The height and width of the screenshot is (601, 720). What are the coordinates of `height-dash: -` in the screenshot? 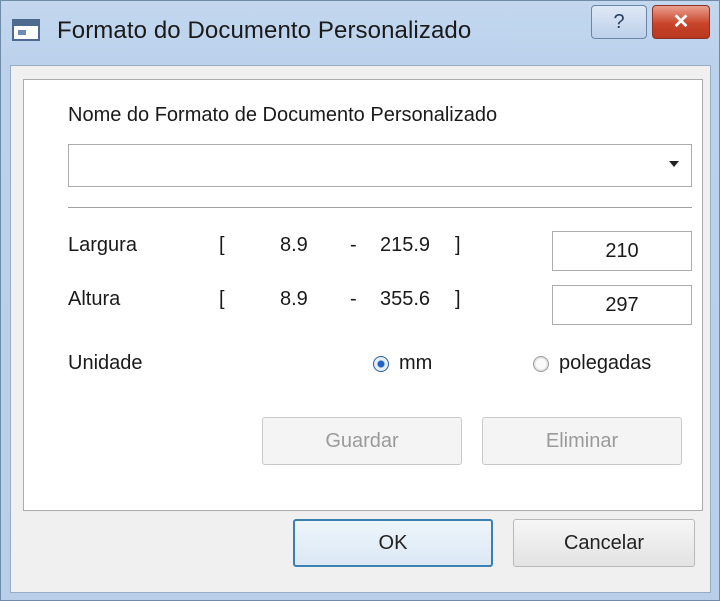 It's located at (353, 299).